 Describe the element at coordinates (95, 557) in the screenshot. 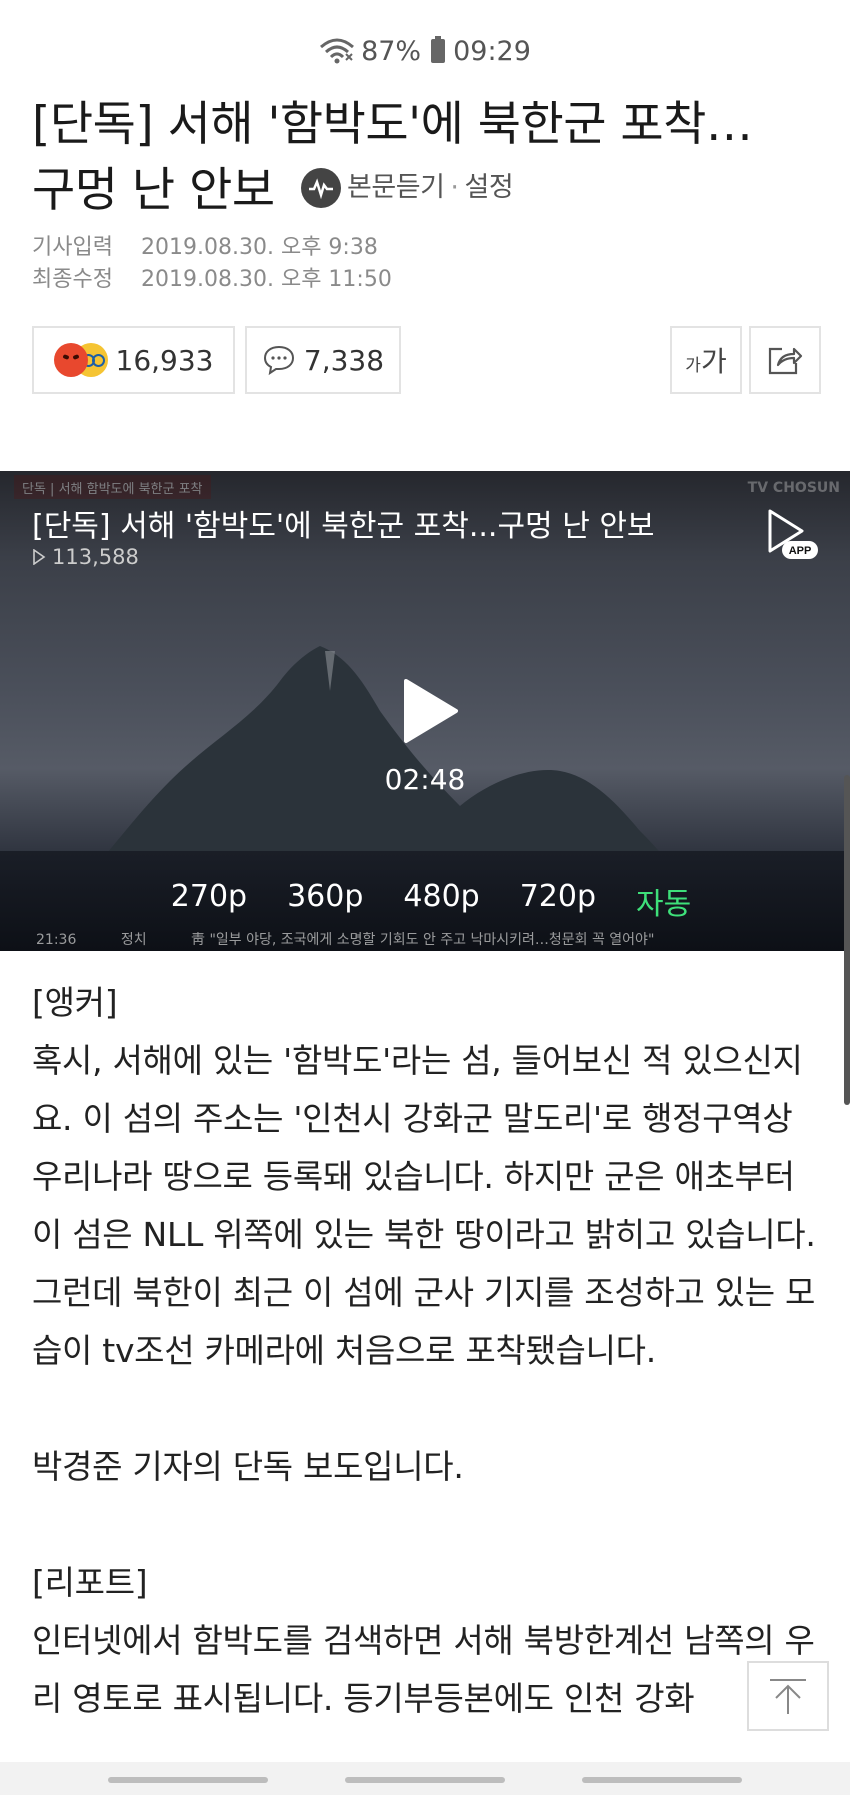

I see `view-count: 113,588` at that location.